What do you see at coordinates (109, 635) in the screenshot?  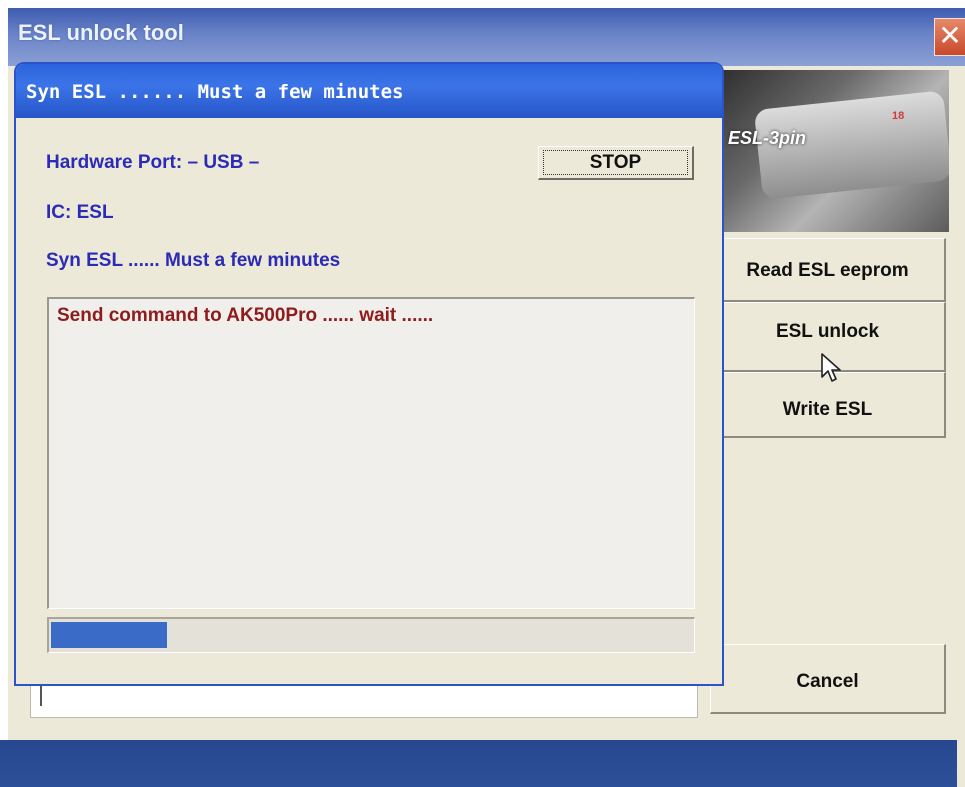 I see `progress-fill` at bounding box center [109, 635].